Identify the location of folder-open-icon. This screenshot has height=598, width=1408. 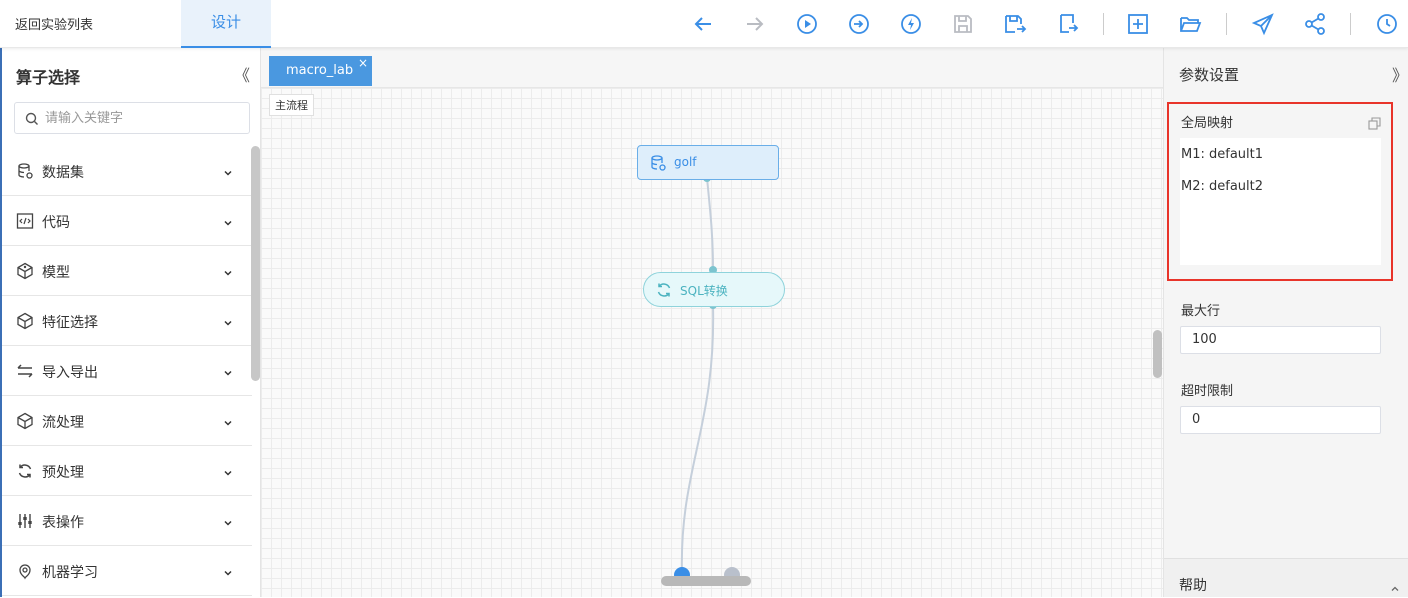
(1190, 24).